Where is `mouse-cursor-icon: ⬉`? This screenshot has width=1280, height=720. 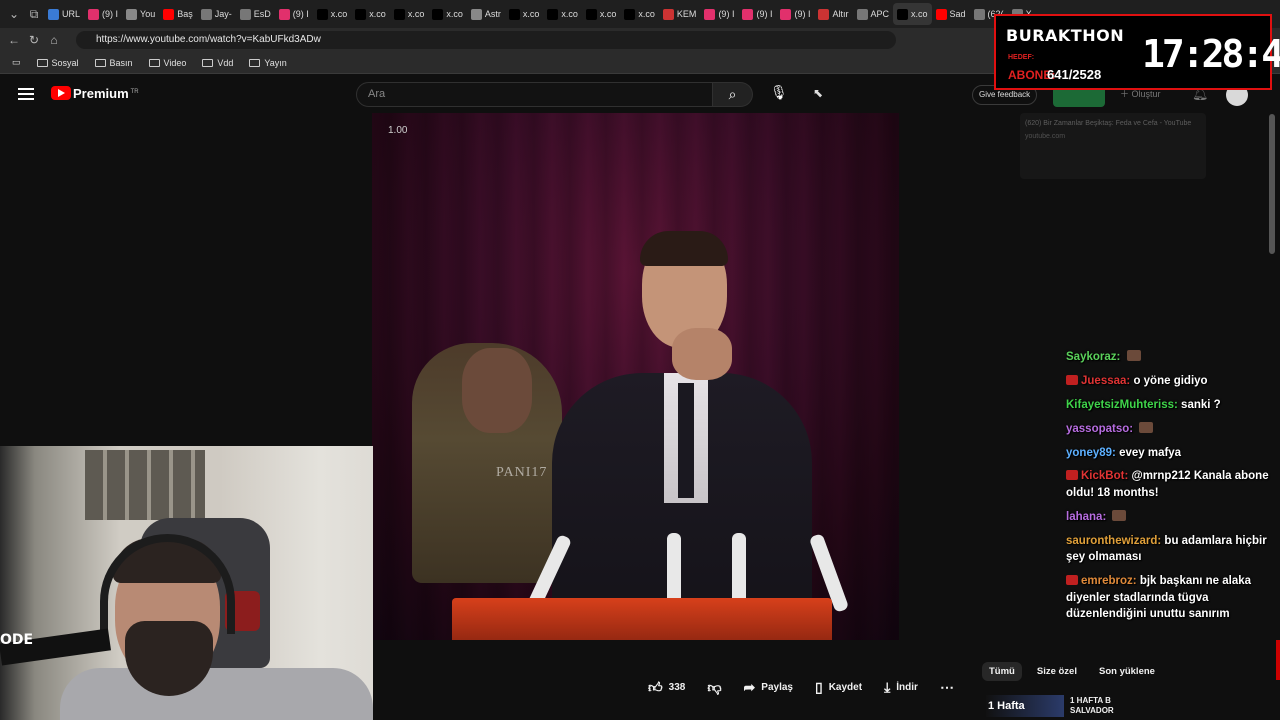 mouse-cursor-icon: ⬉ is located at coordinates (818, 93).